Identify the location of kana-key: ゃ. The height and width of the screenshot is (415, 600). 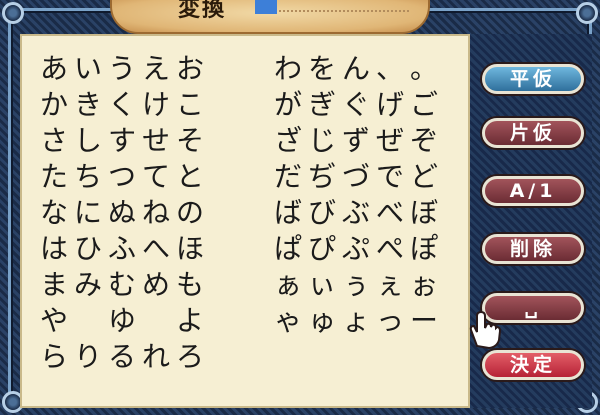
(288, 321).